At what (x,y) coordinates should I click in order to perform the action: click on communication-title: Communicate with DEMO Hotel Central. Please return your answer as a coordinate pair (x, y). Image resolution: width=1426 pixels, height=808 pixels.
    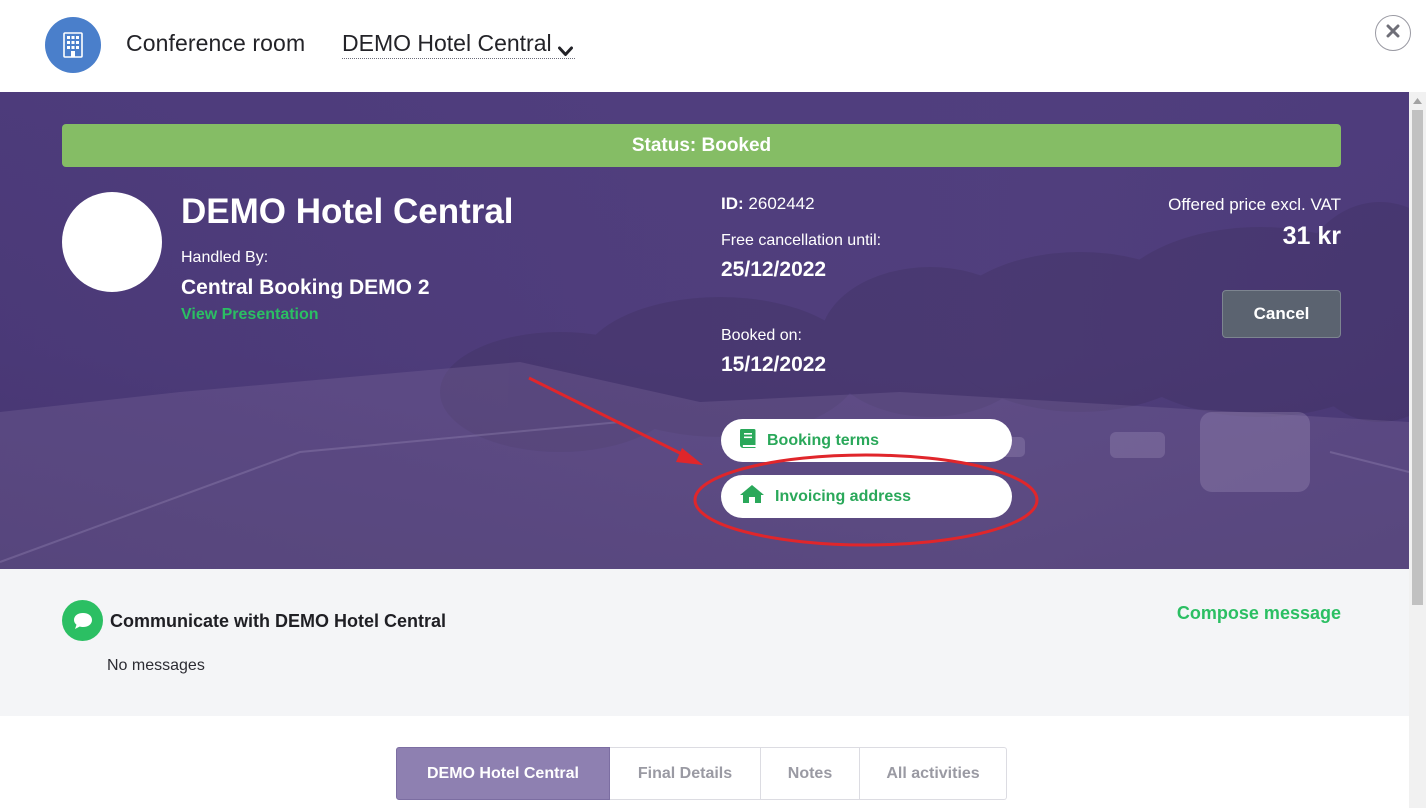
    Looking at the image, I should click on (278, 621).